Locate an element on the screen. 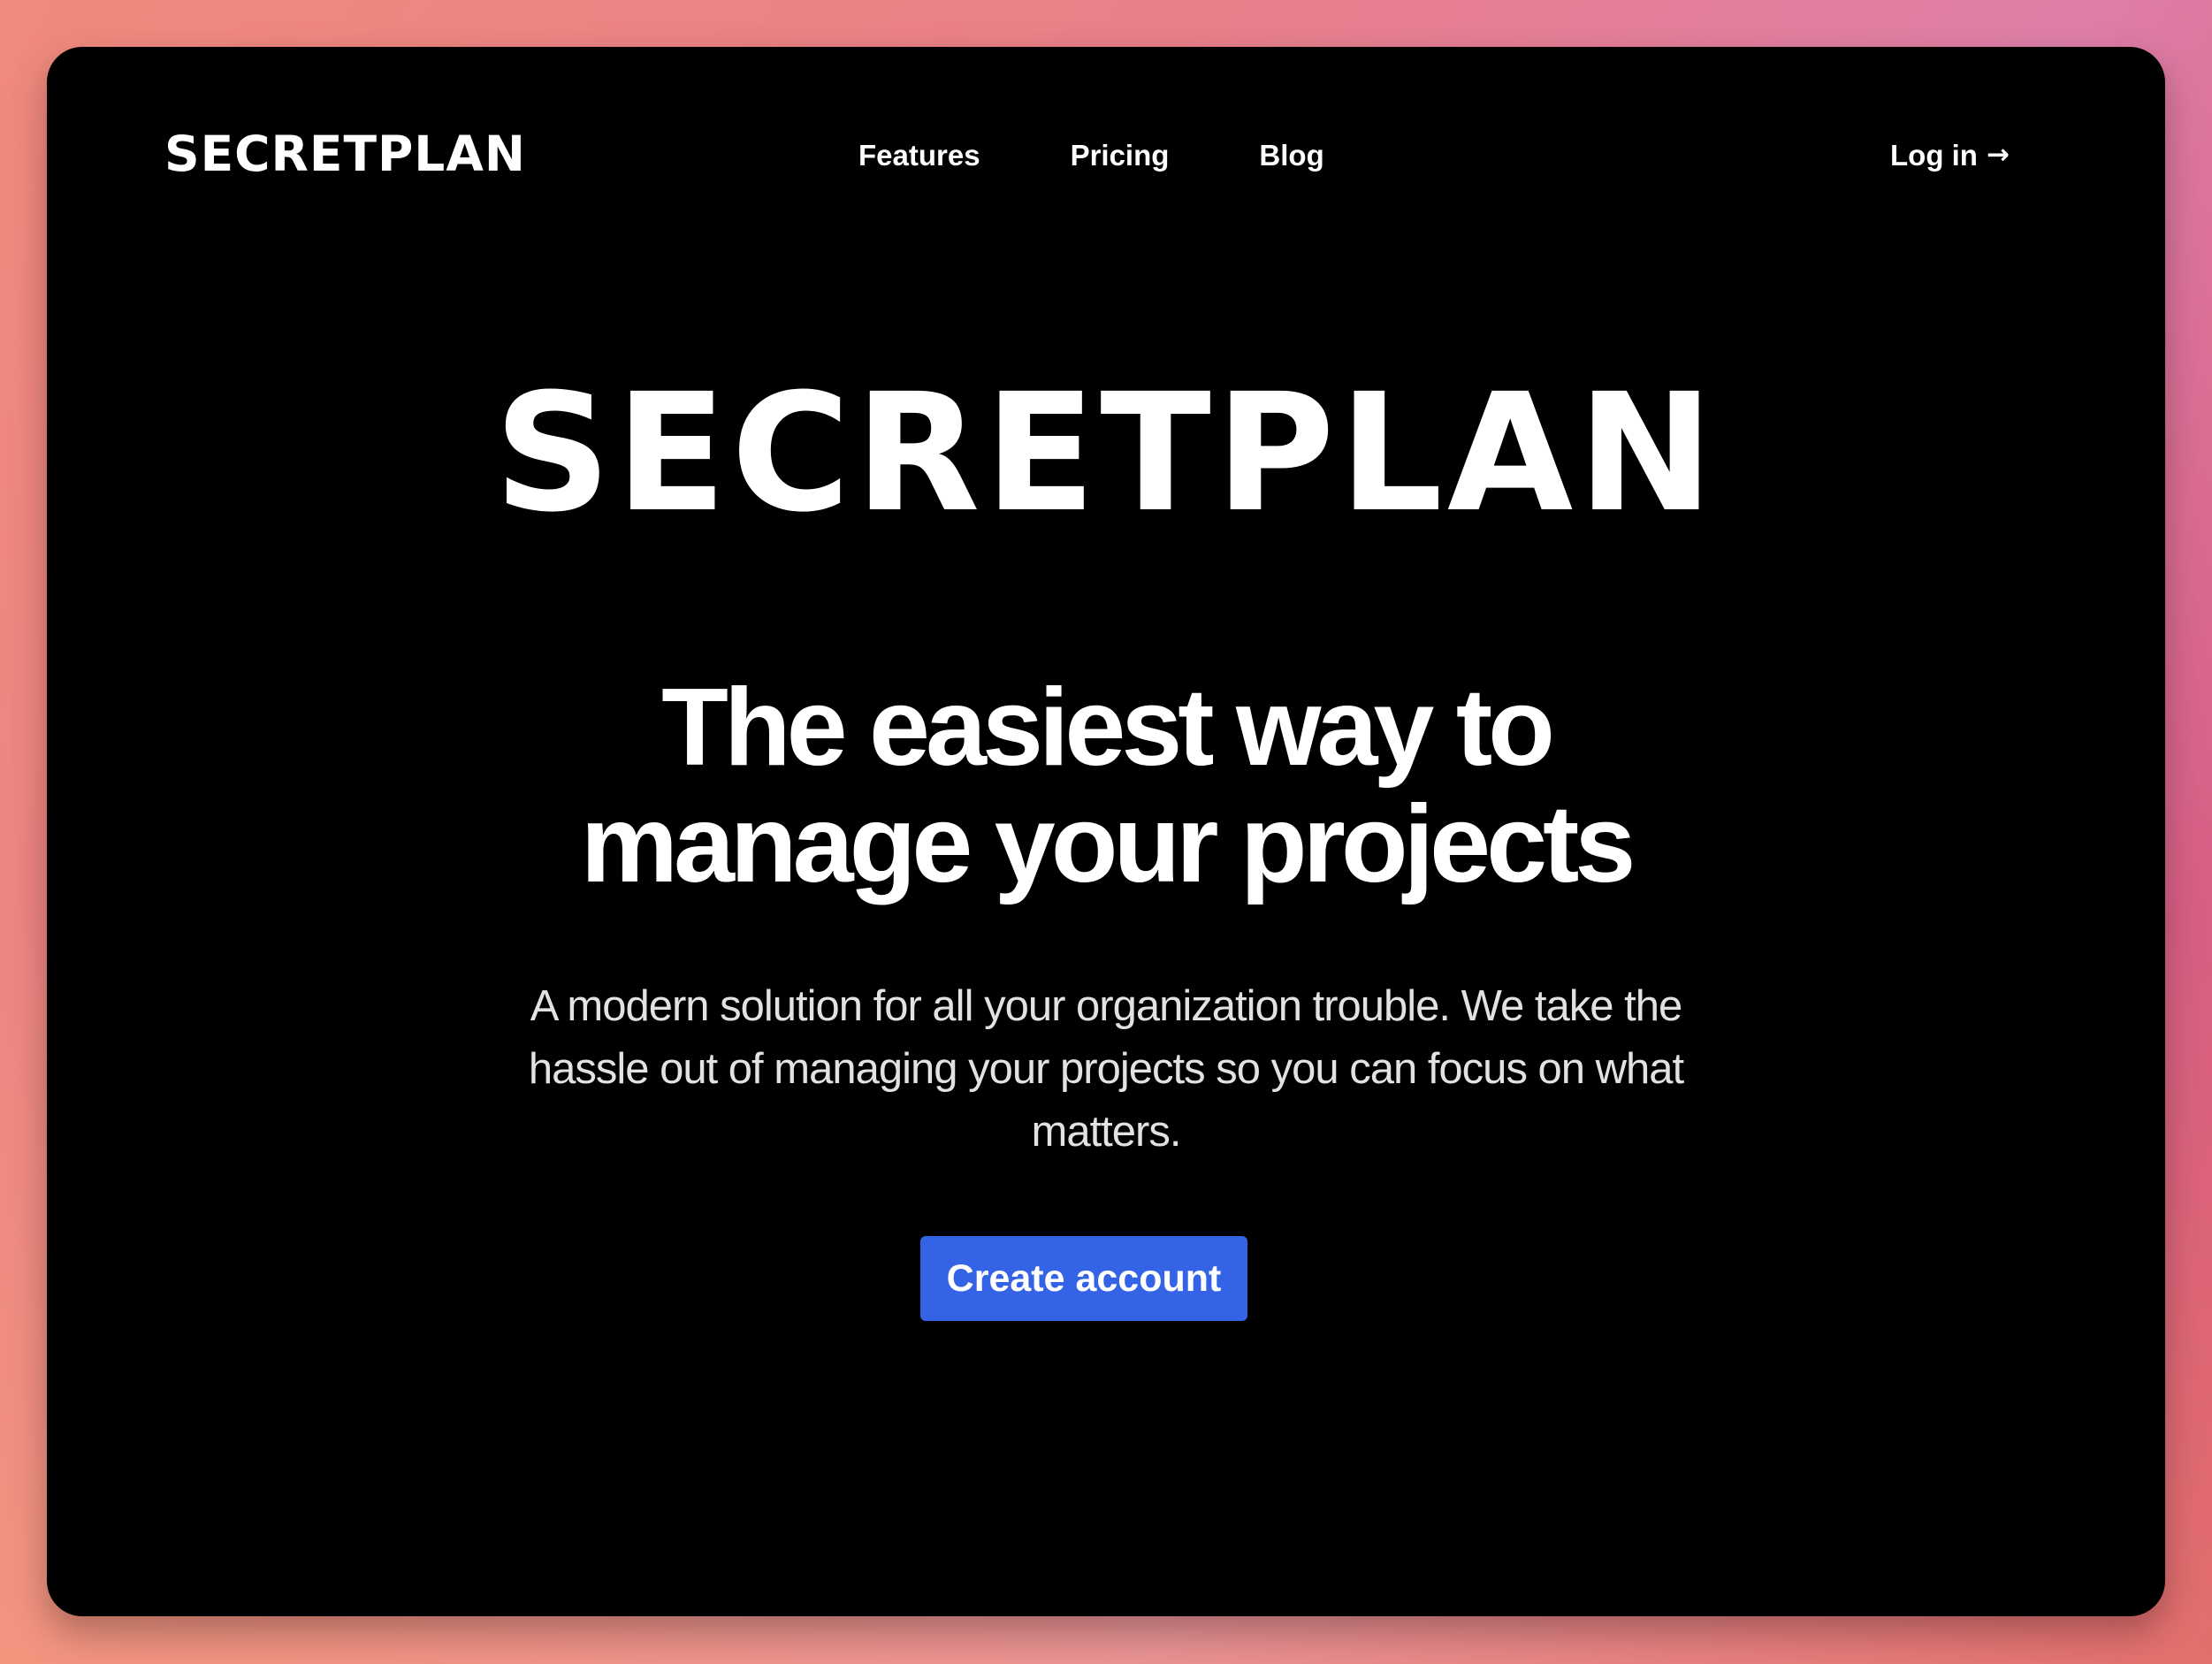 The height and width of the screenshot is (1664, 2212). nav-features-link: Features is located at coordinates (919, 156).